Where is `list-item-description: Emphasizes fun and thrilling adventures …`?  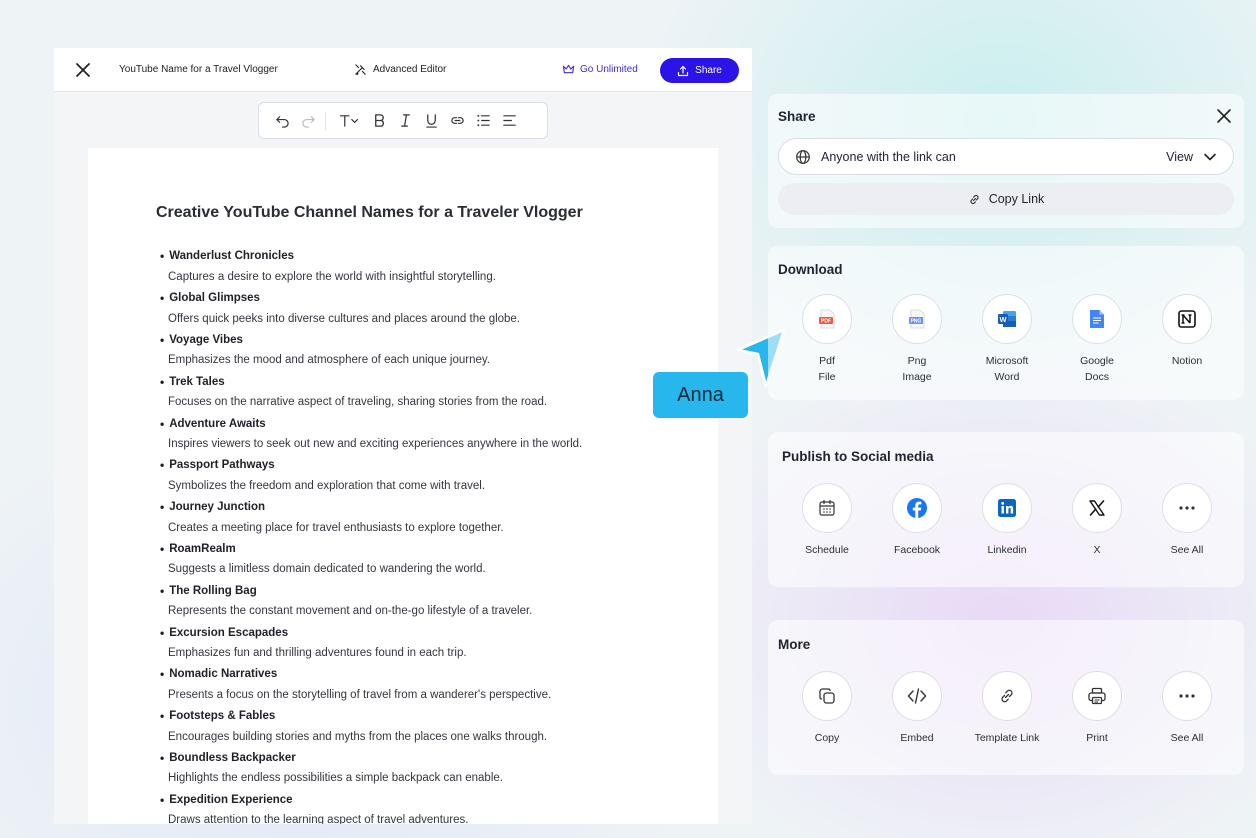 list-item-description: Emphasizes fun and thrilling adventures … is located at coordinates (317, 653).